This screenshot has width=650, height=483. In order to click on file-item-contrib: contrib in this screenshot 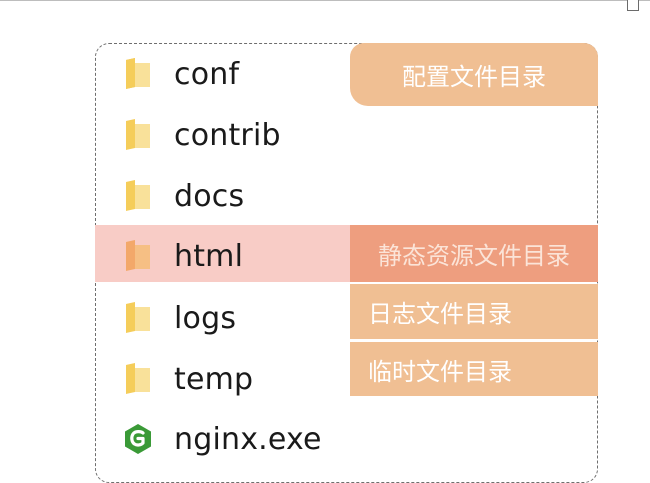, I will do `click(235, 135)`.